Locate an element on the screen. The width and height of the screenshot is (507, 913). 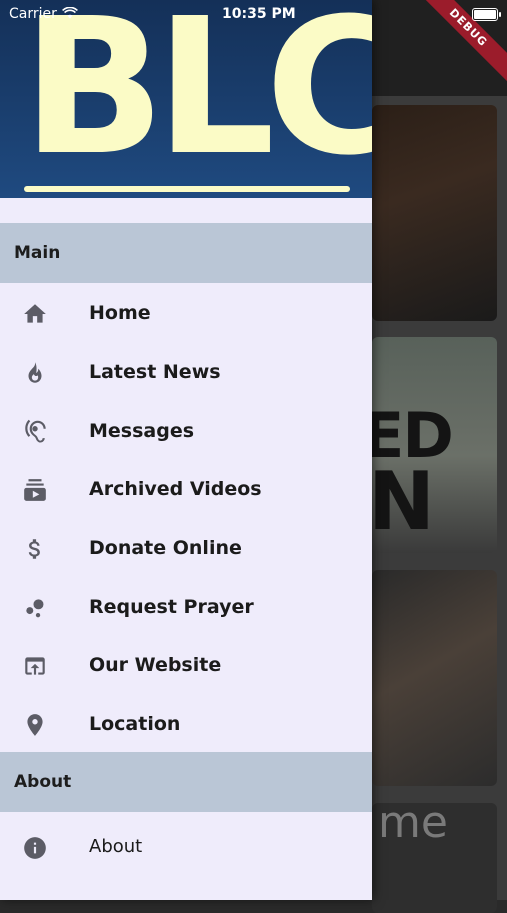
drawer-item-label: Home is located at coordinates (120, 313).